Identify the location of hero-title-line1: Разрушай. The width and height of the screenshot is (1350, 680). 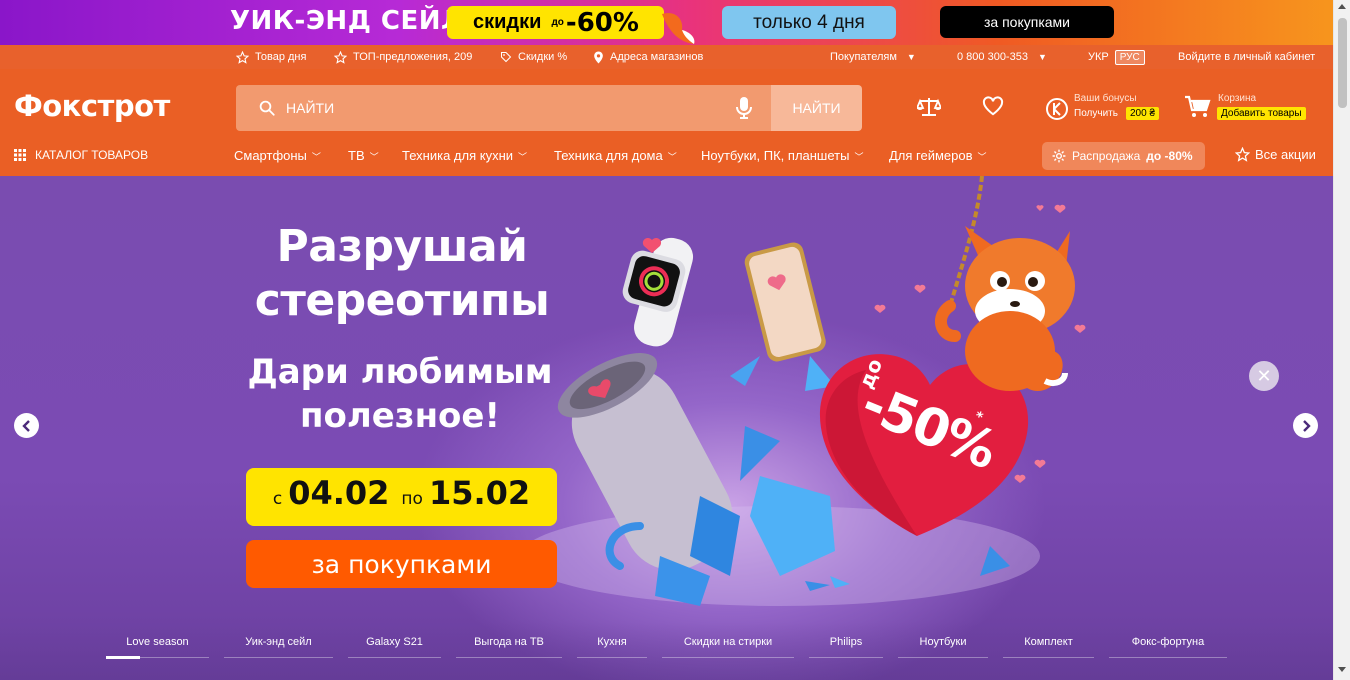
(402, 246).